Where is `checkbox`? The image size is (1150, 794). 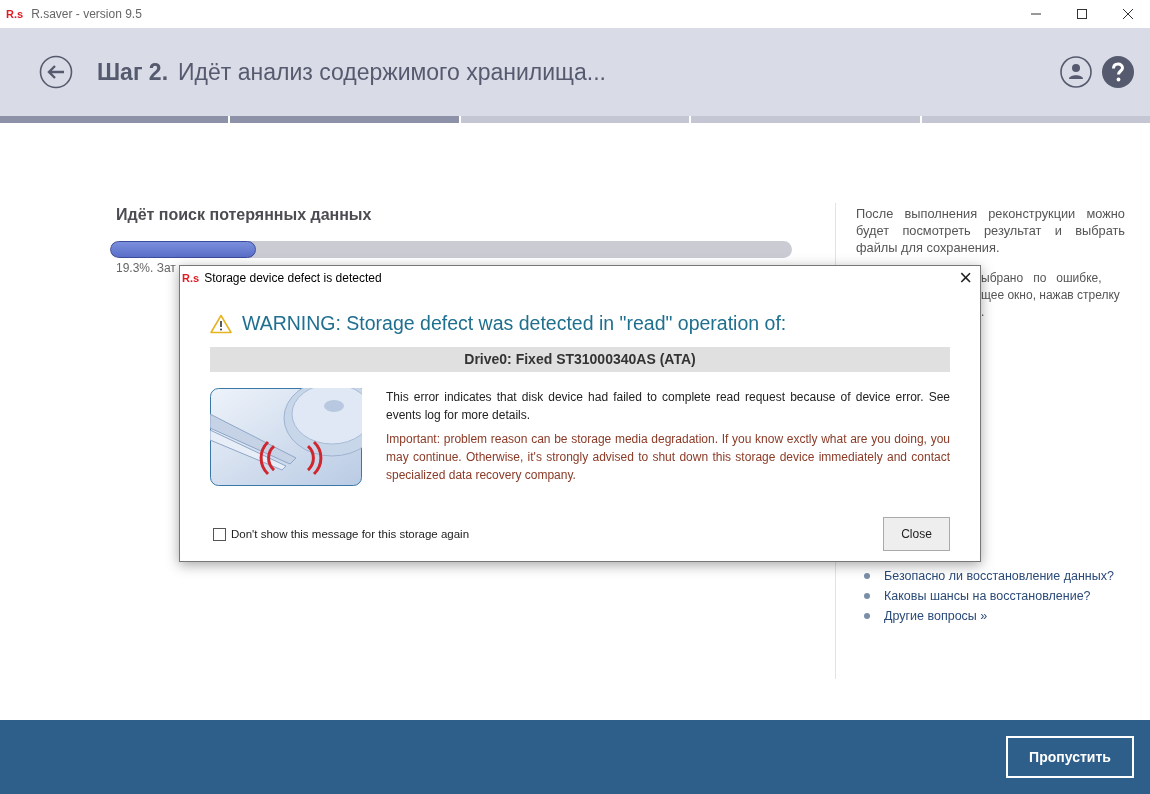
checkbox is located at coordinates (219, 534).